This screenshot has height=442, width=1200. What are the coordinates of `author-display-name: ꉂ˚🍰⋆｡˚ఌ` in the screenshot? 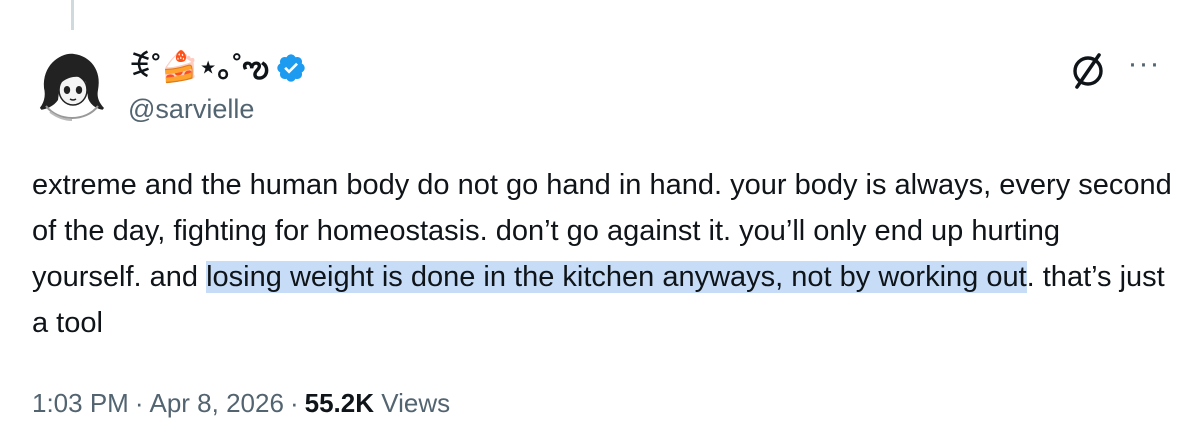 It's located at (198, 68).